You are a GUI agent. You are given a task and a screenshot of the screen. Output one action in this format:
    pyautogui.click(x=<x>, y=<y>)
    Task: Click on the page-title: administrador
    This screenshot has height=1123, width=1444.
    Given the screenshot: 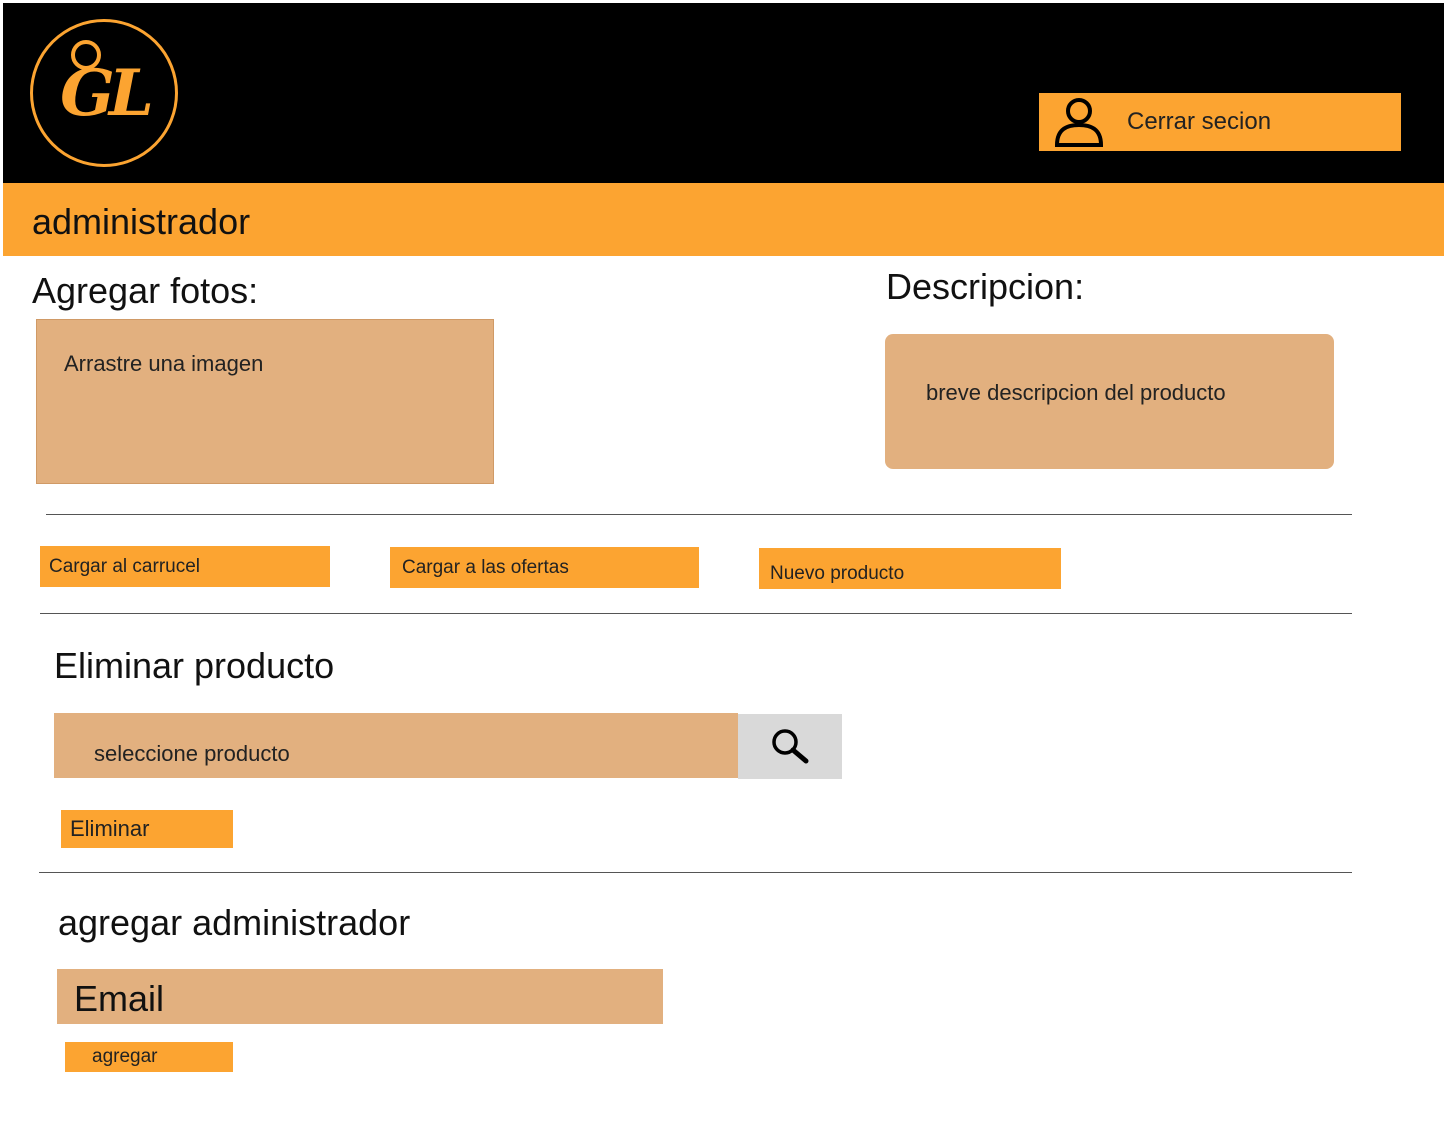 What is the action you would take?
    pyautogui.click(x=141, y=221)
    